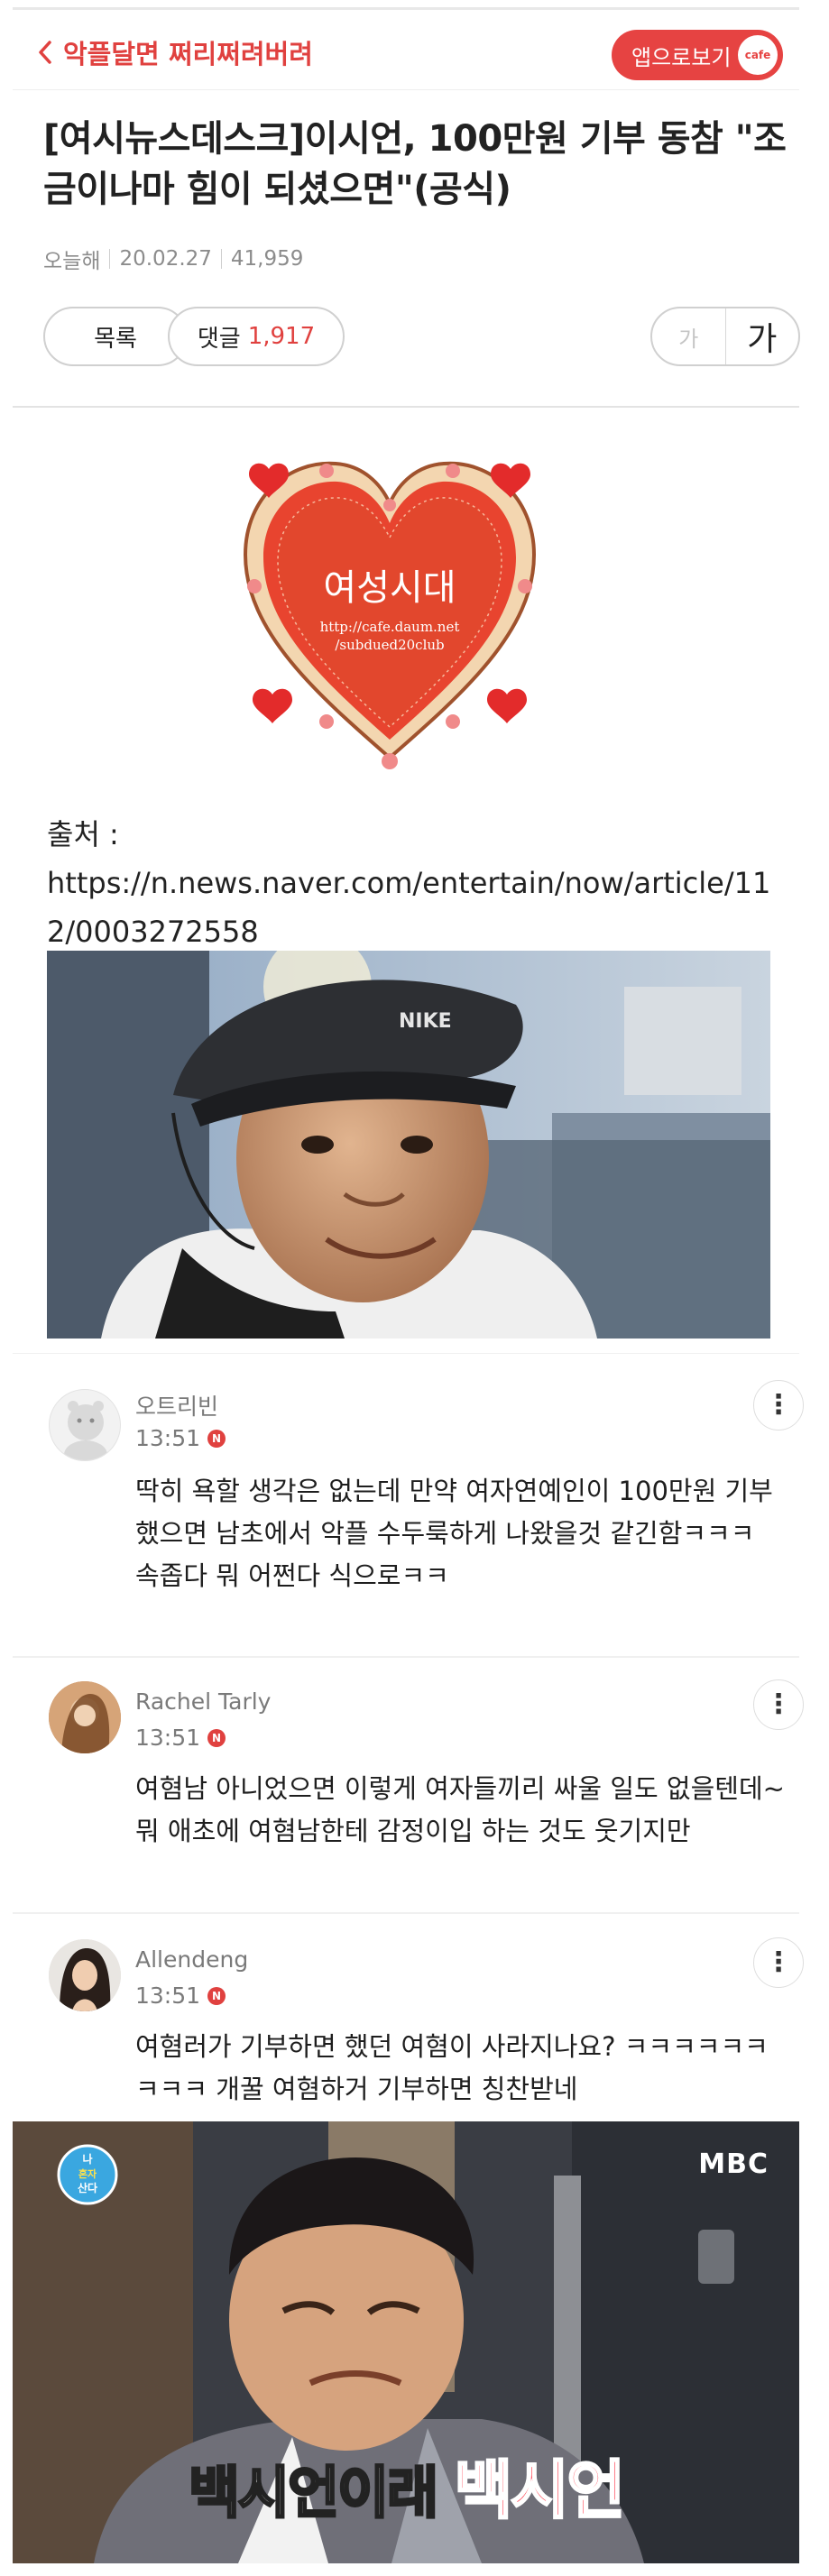 This screenshot has width=829, height=2576. I want to click on content-divider, so click(406, 1353).